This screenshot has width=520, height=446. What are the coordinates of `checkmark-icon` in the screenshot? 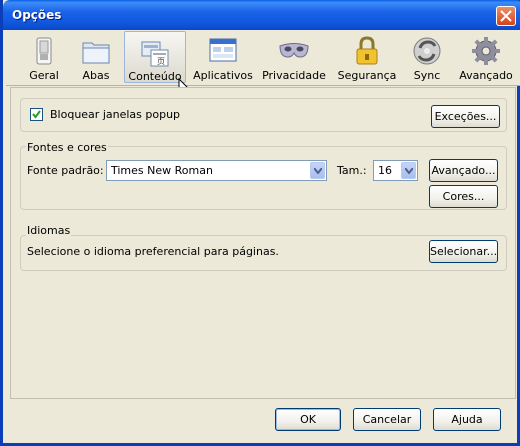 It's located at (36, 114).